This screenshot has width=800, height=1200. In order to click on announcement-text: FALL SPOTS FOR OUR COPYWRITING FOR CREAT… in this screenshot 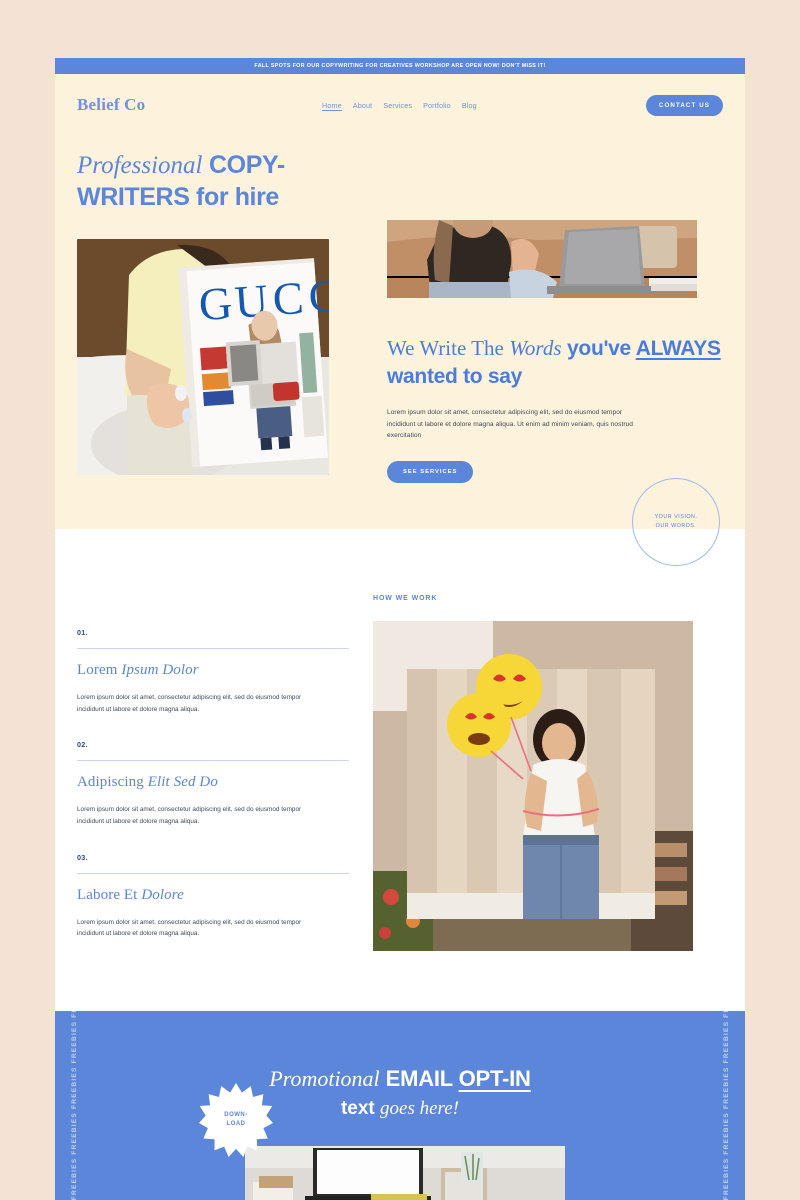, I will do `click(400, 66)`.